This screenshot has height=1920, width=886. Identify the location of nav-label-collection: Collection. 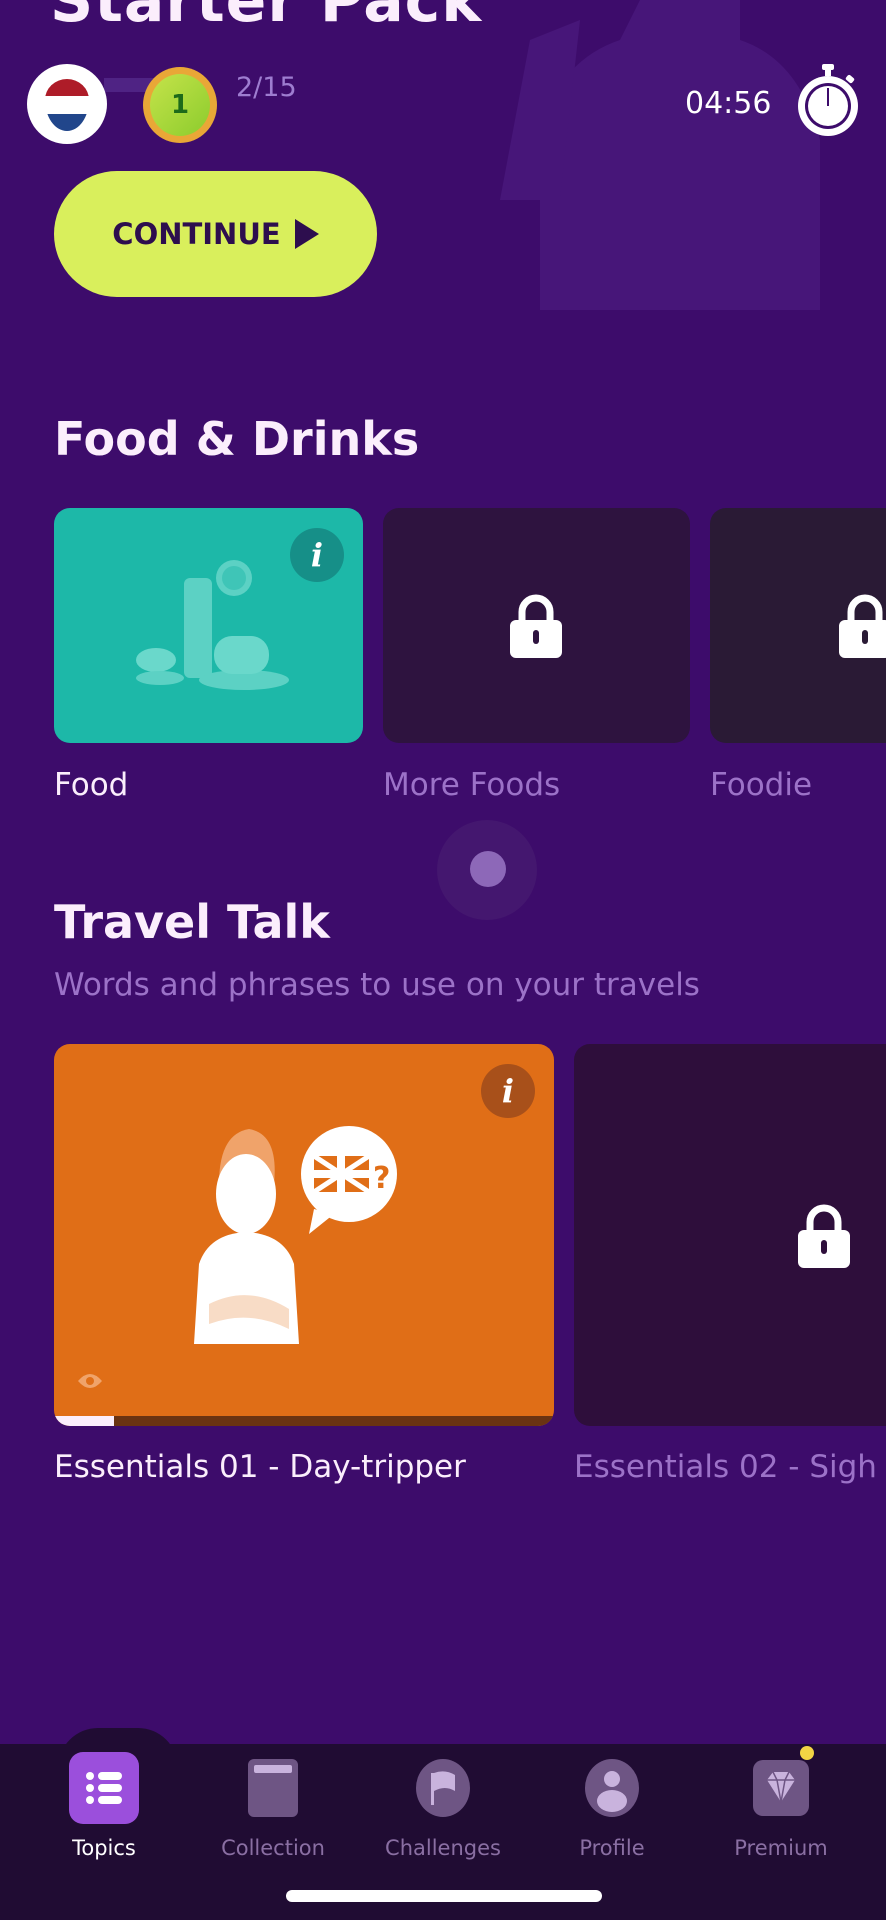
(273, 1848).